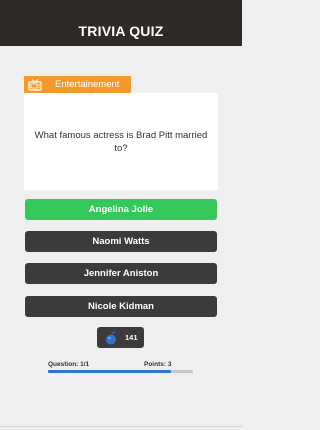 The height and width of the screenshot is (430, 320). I want to click on app-title: TRIVIA QUIZ, so click(121, 31).